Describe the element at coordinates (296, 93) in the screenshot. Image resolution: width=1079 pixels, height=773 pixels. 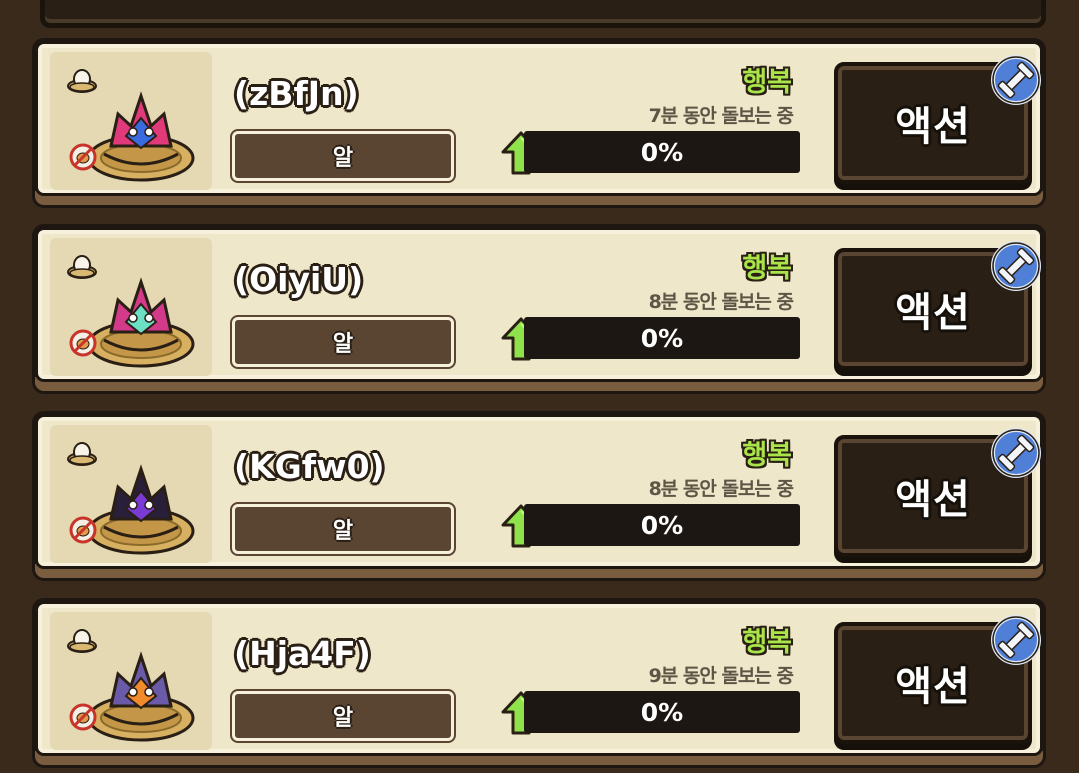
I see `pet-name: (zBfJn)` at that location.